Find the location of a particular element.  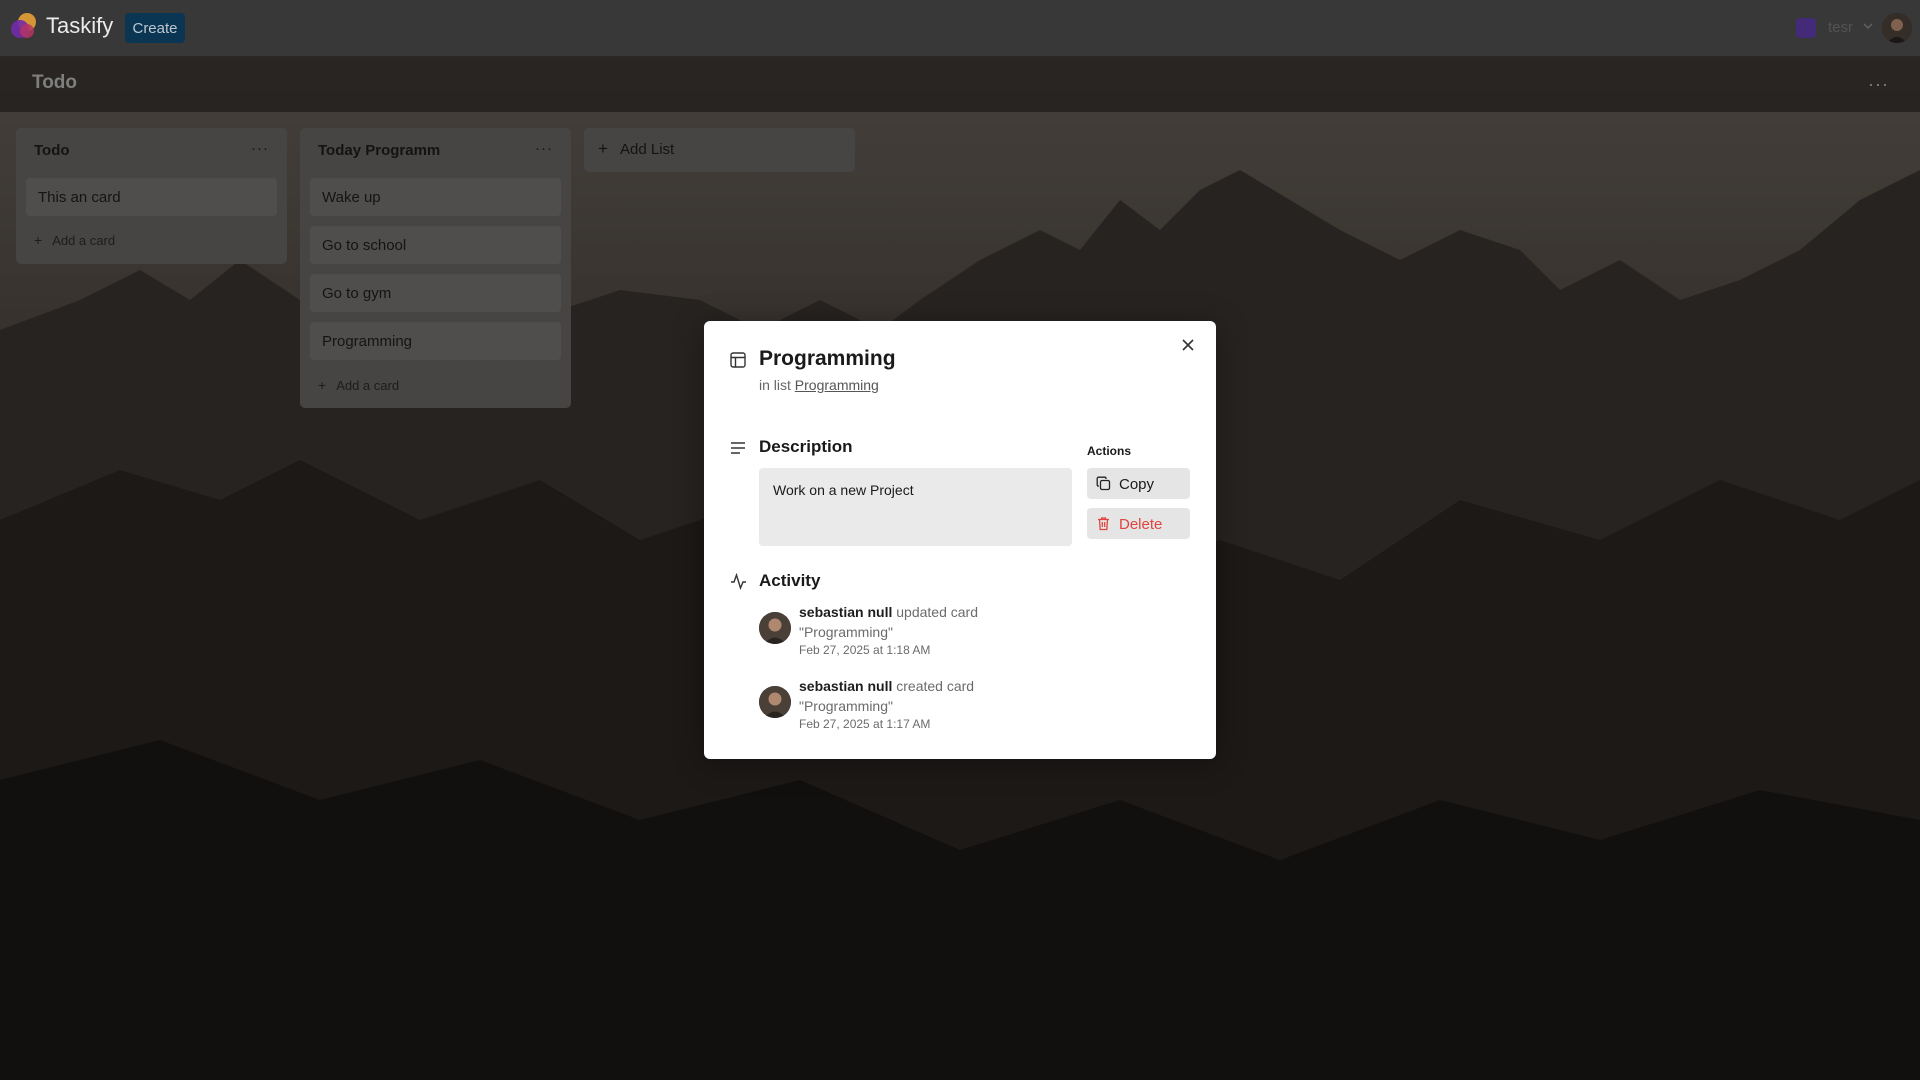

card-list-reference: in list Programming is located at coordinates (819, 385).